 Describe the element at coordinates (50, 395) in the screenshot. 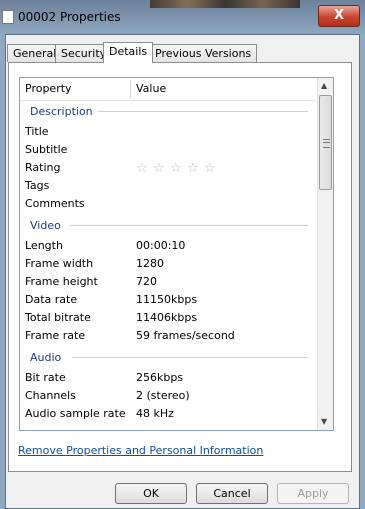

I see `property-channels: Channels` at that location.